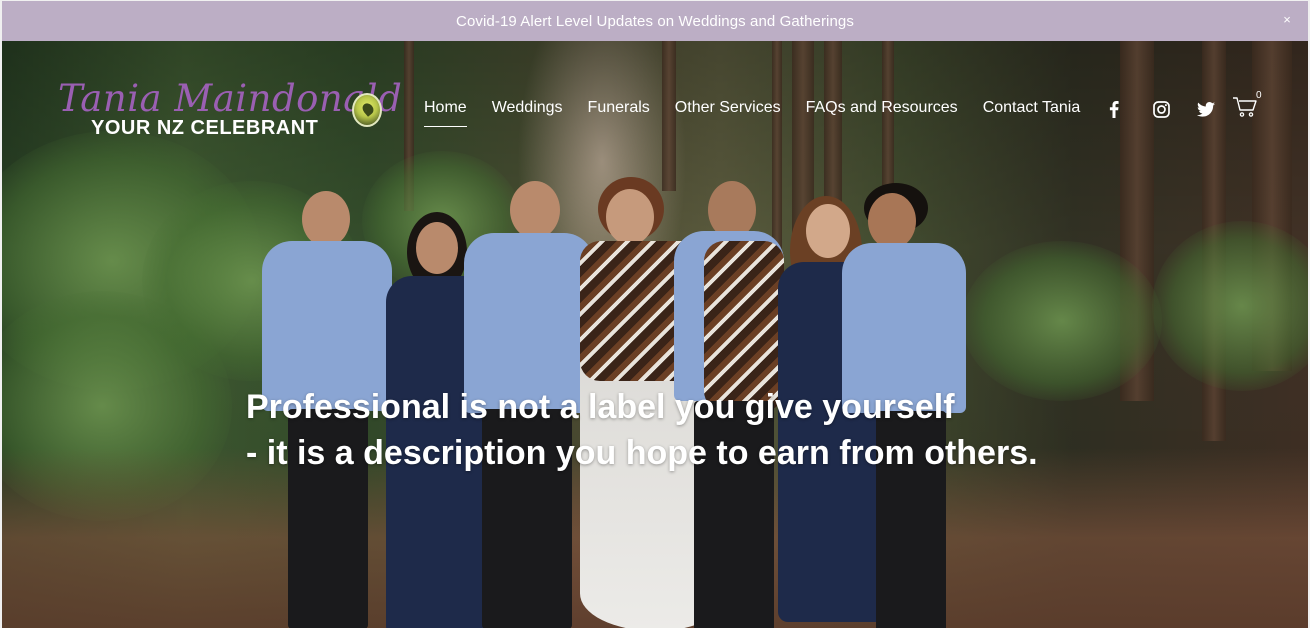 The width and height of the screenshot is (1310, 628). Describe the element at coordinates (1287, 20) in the screenshot. I see `close-icon: ×` at that location.